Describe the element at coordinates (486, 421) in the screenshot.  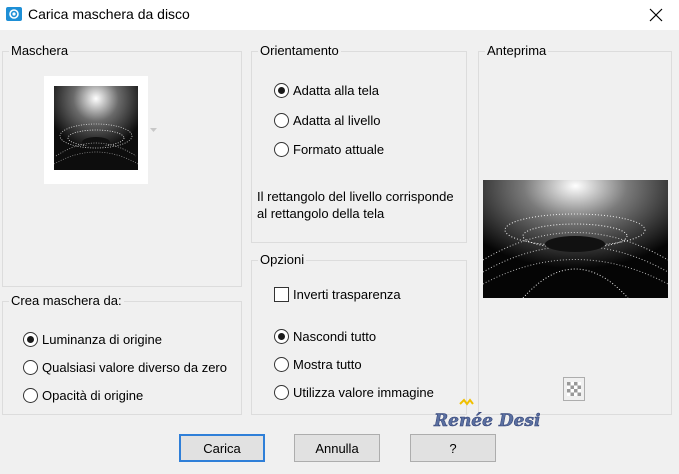
I see `watermark-text: Renée Design` at that location.